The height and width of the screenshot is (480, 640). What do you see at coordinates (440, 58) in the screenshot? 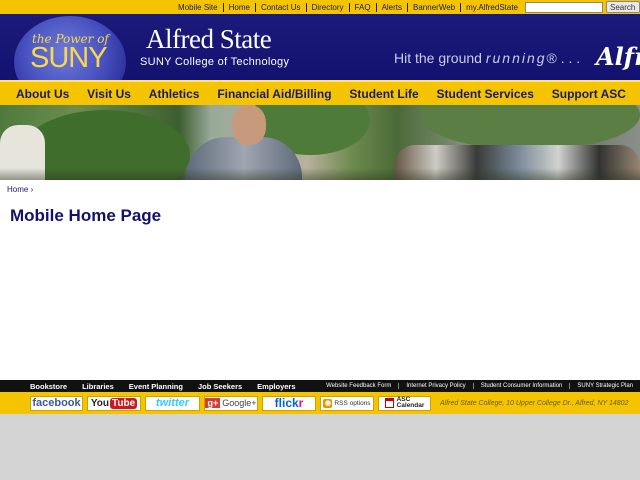
I see `tagline-lead: Hit the ground` at bounding box center [440, 58].